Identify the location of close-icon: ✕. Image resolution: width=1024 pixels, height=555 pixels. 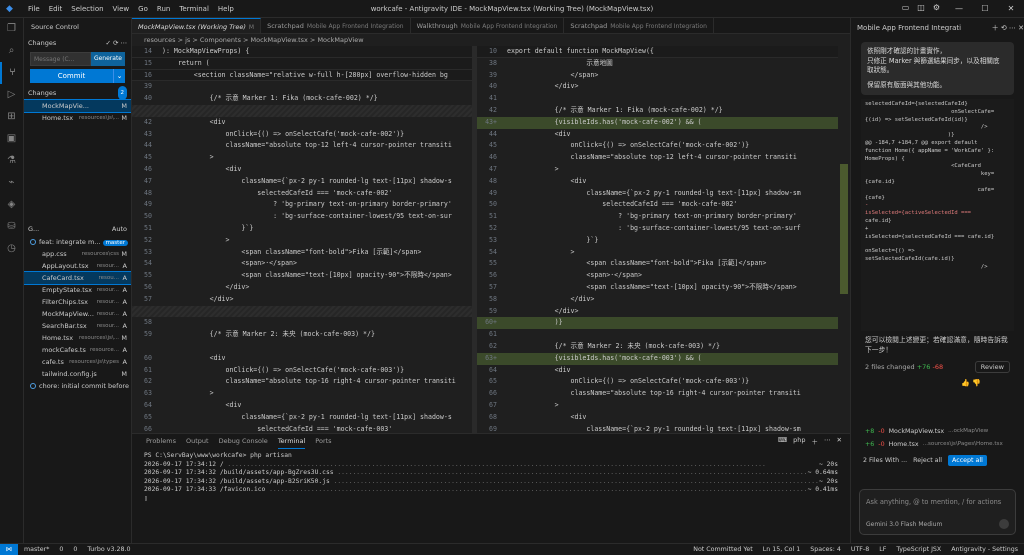
(1011, 9).